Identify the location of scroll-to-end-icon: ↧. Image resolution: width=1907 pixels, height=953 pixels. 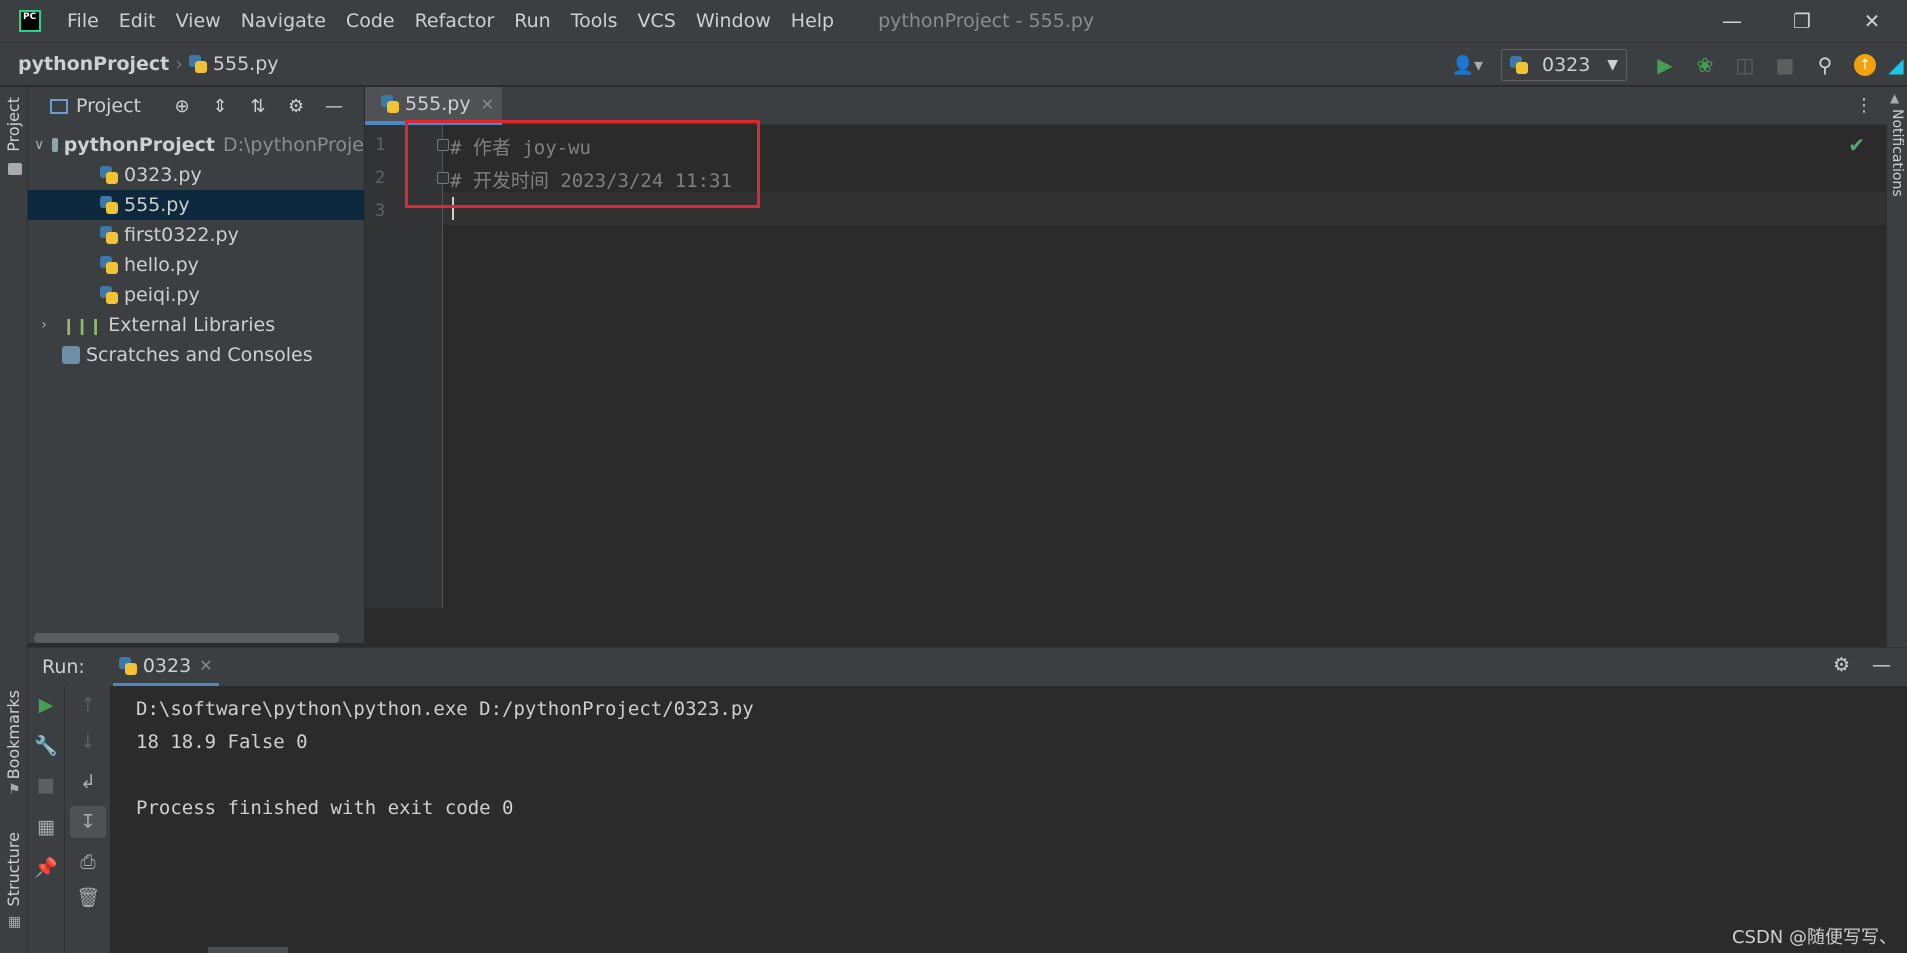
(88, 822).